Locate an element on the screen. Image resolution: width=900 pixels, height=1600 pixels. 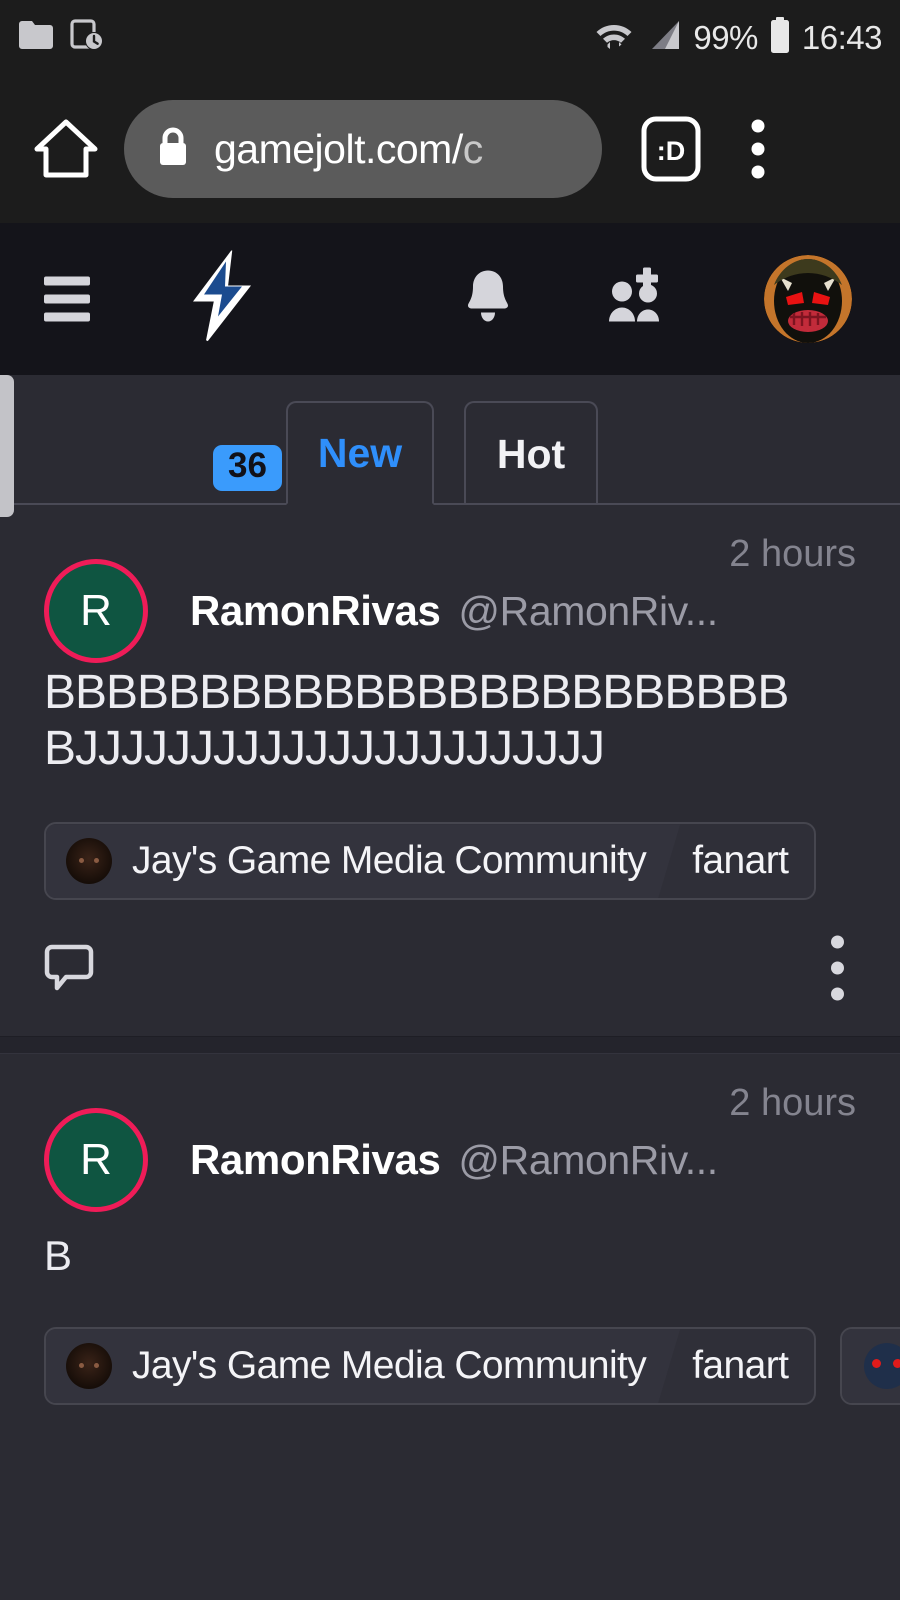
comment-bubble-icon is located at coordinates (71, 968).